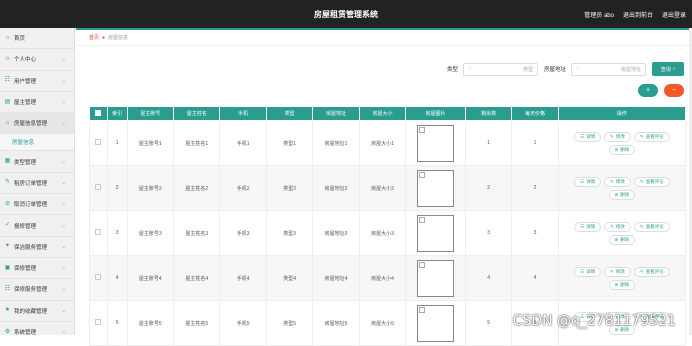  What do you see at coordinates (25, 162) in the screenshot?
I see `sidebar-item-label: 类型管理` at bounding box center [25, 162].